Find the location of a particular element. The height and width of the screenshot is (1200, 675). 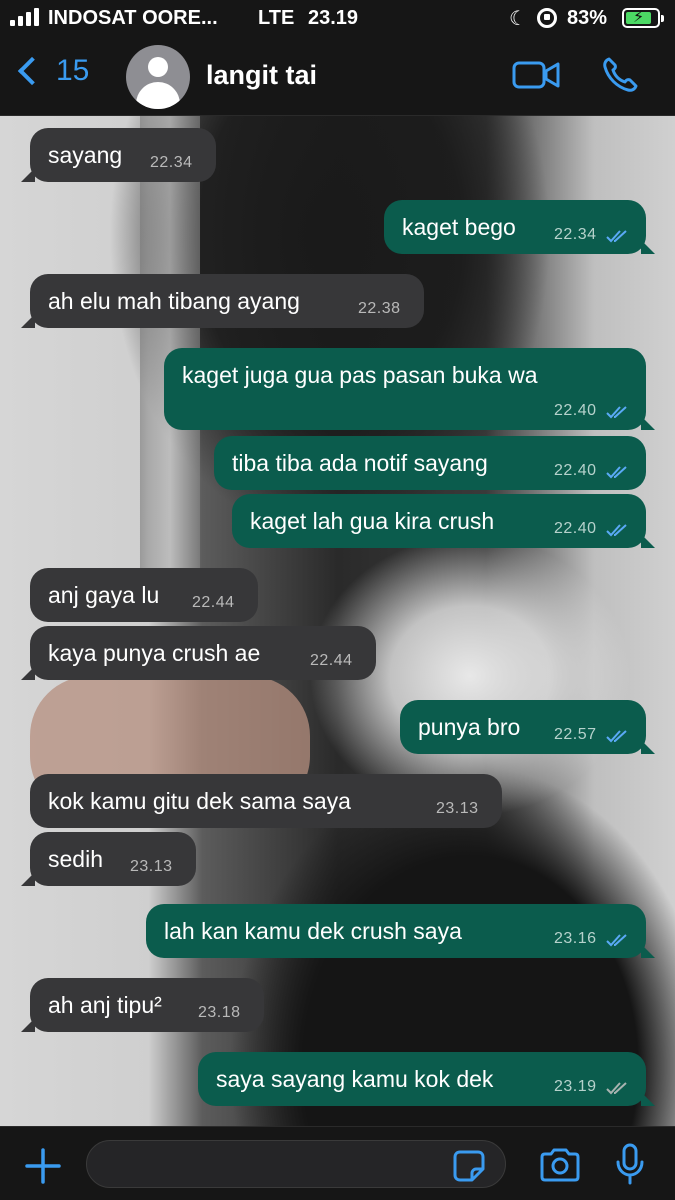

charging-bolt-icon: ⚡ is located at coordinates (639, 17).